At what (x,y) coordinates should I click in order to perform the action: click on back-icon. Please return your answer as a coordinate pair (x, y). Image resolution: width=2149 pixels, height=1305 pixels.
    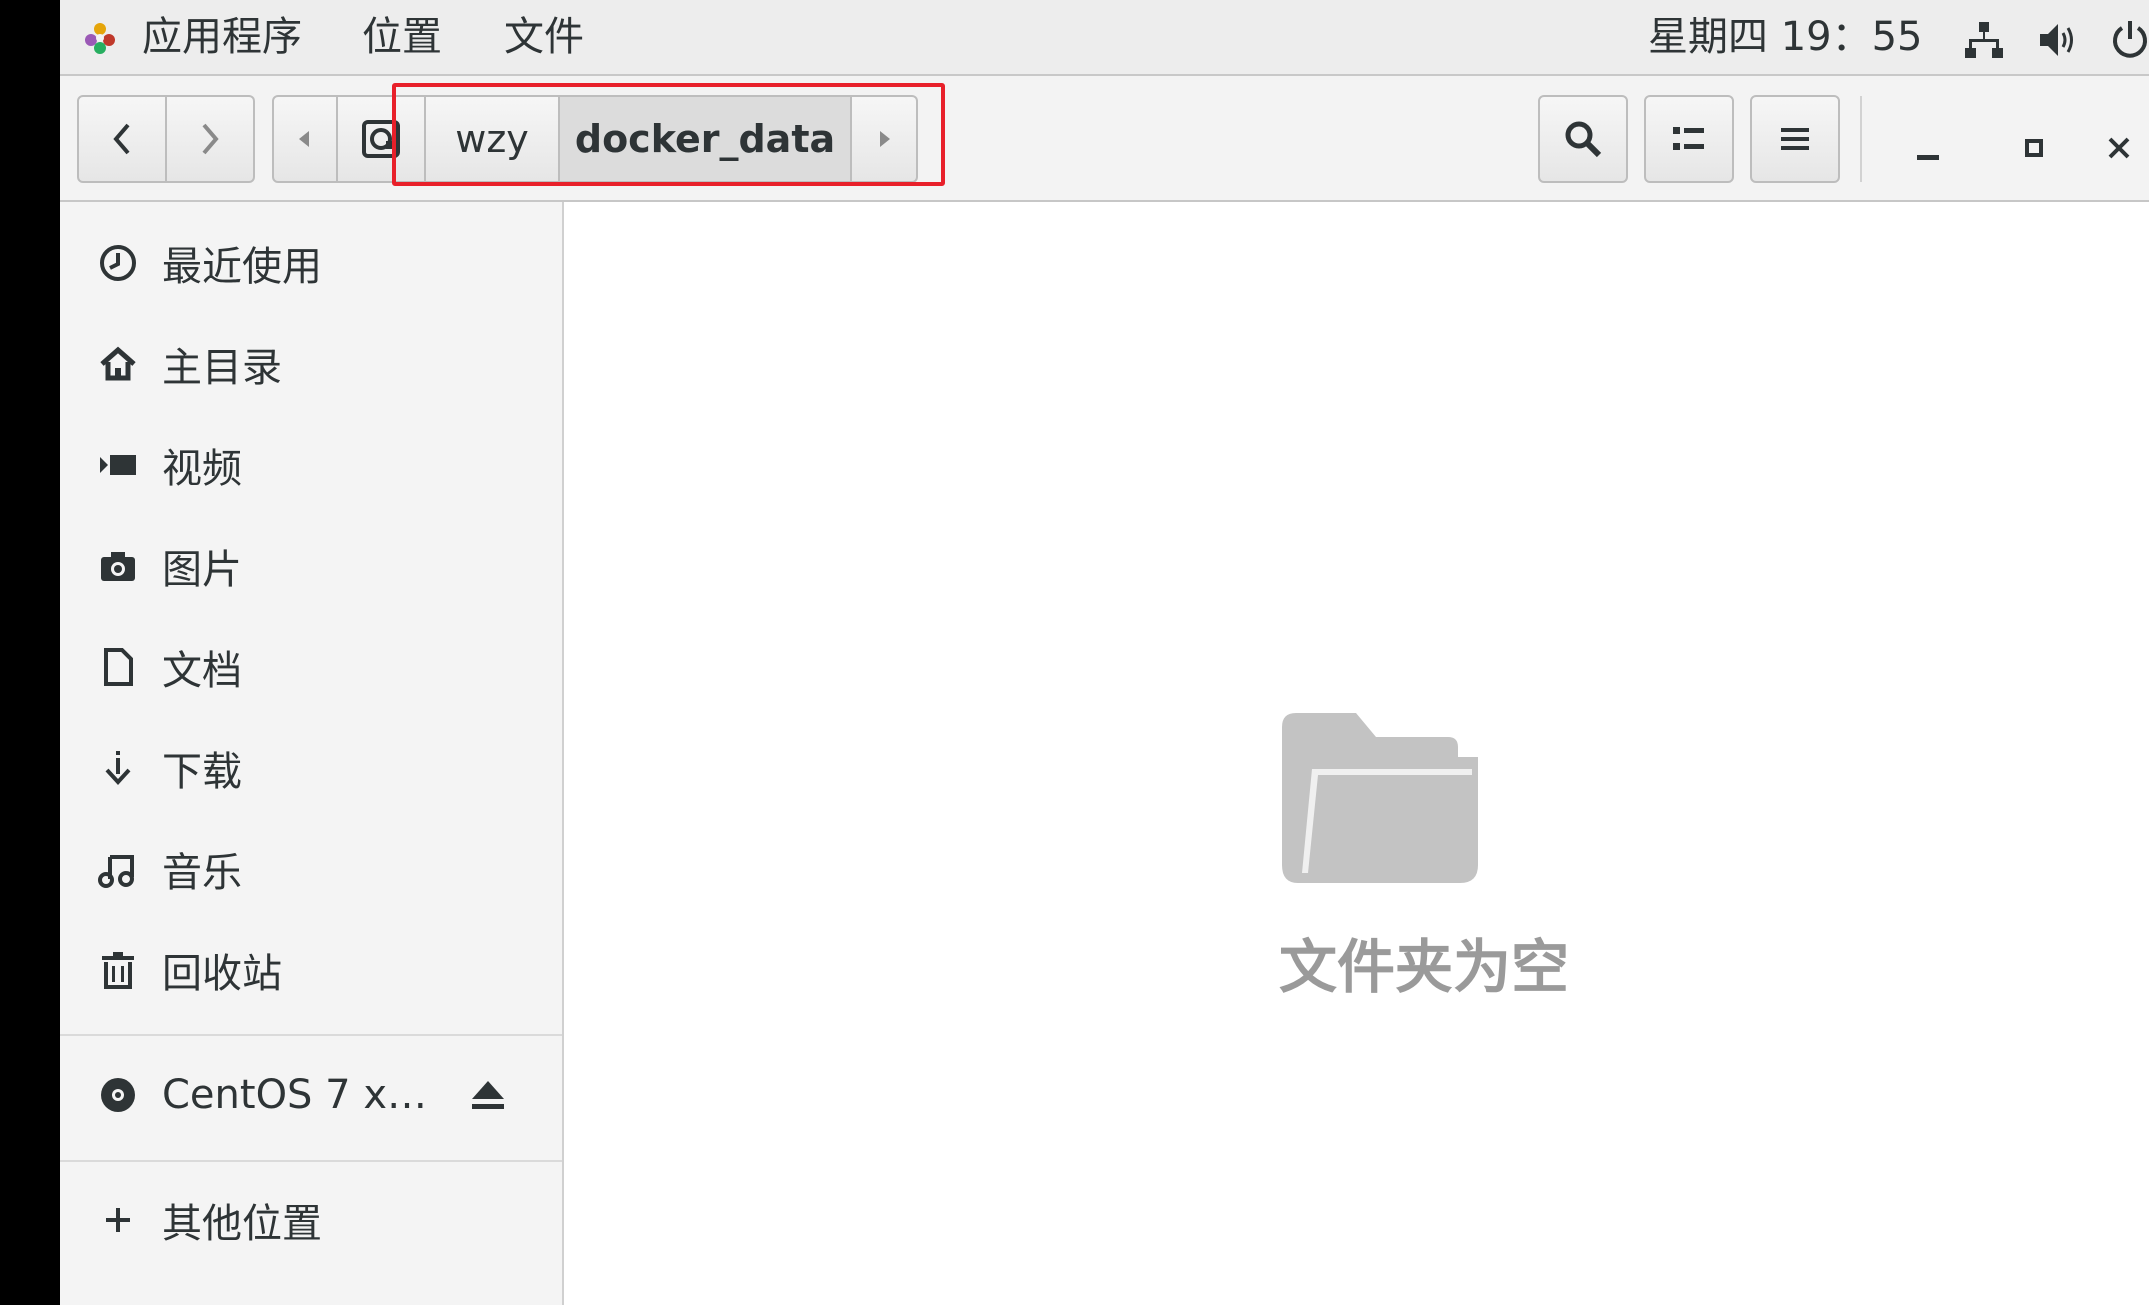
    Looking at the image, I should click on (121, 139).